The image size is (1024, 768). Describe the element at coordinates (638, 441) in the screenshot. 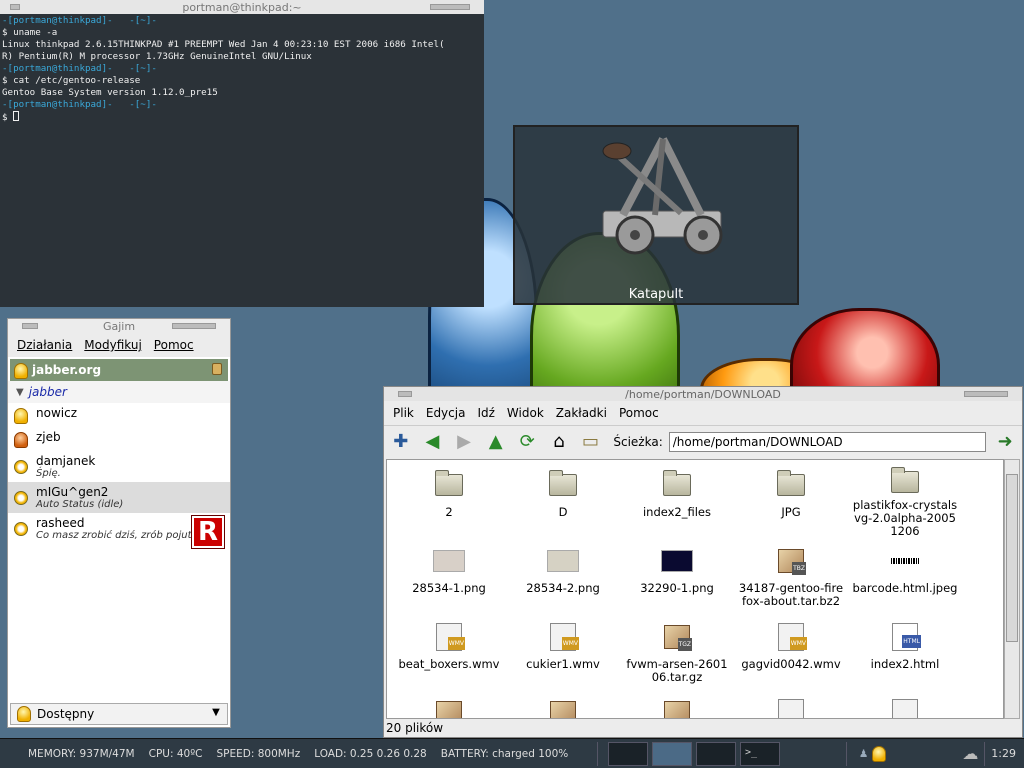

I see `path-label: Ścieżka:` at that location.